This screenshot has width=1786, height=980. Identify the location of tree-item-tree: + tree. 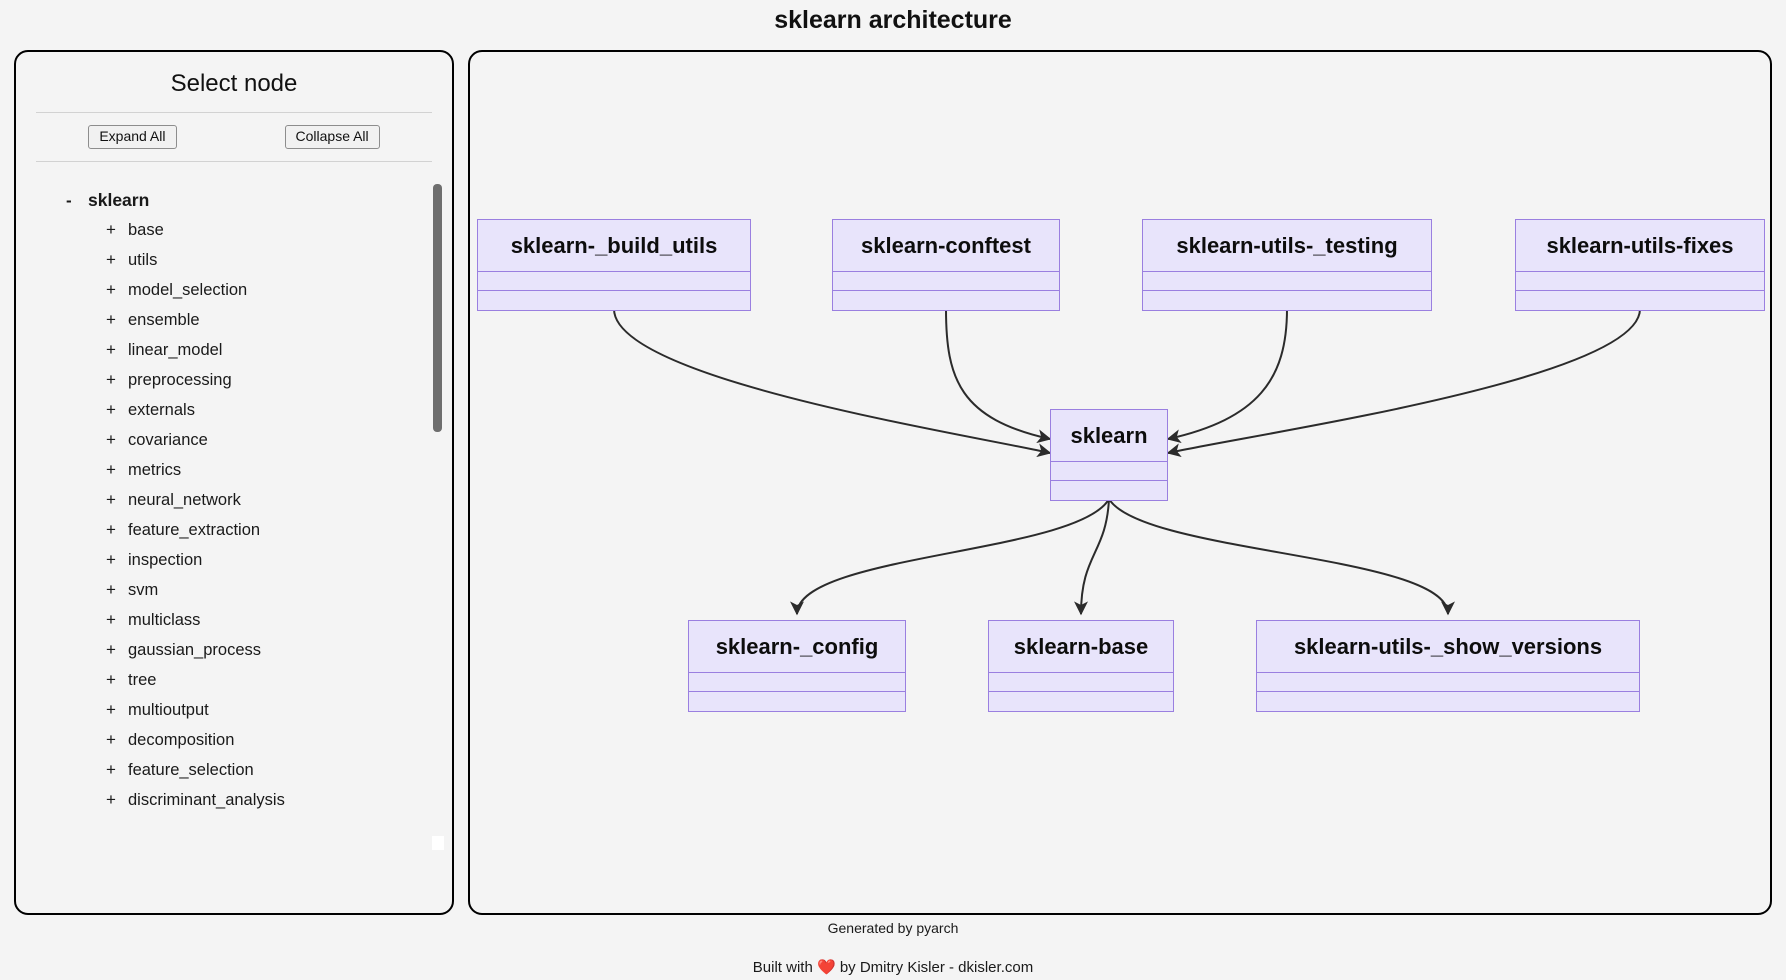
(234, 685).